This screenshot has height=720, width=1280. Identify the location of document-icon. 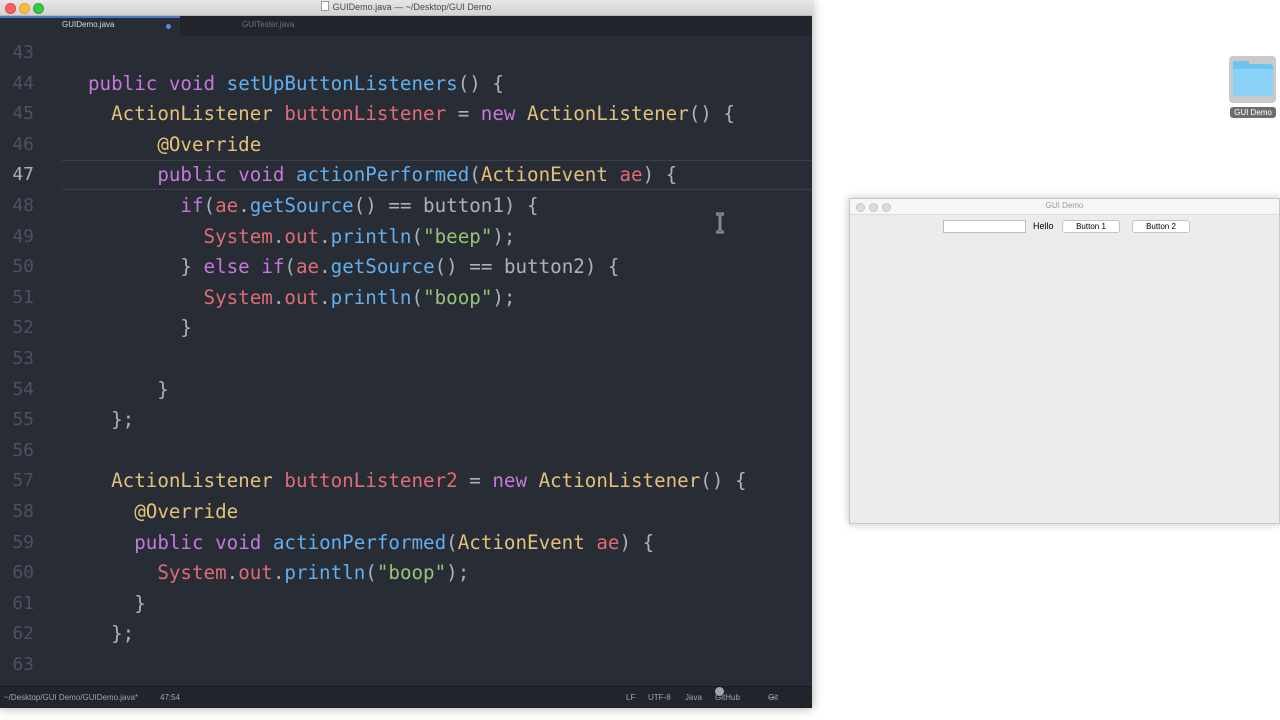
(324, 6).